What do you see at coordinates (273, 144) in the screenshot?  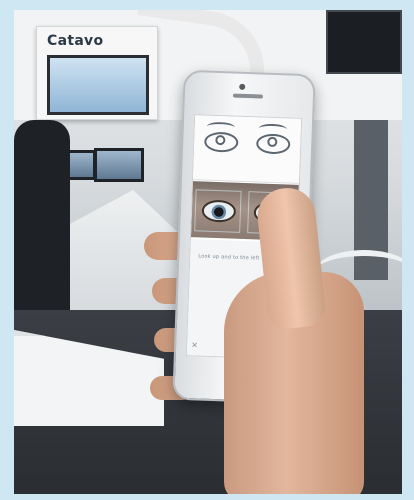 I see `sketched-eye-right` at bounding box center [273, 144].